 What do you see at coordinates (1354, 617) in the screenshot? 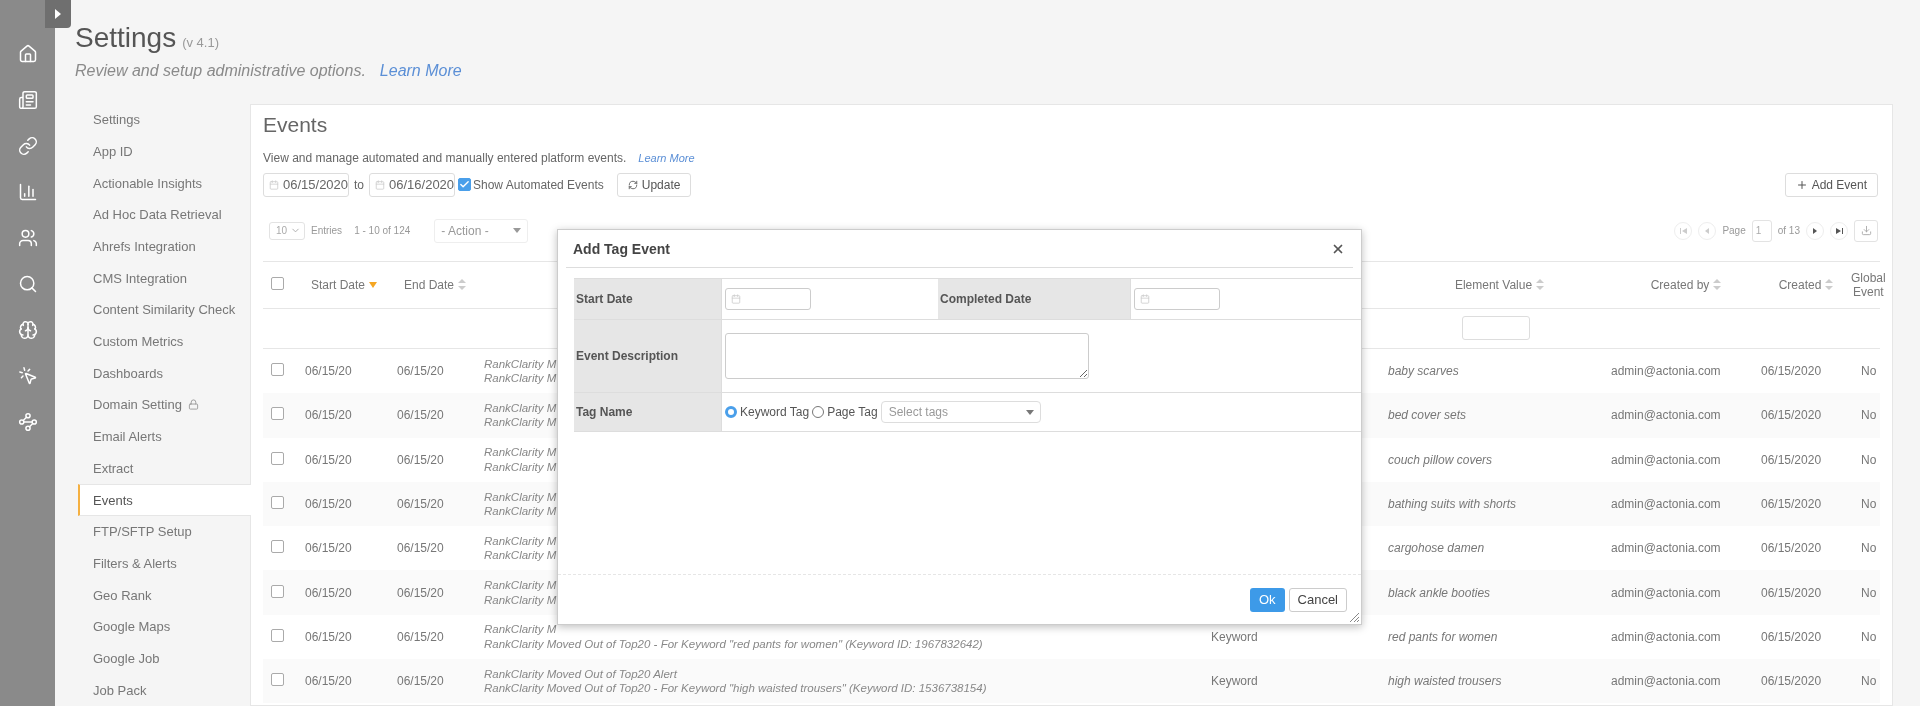
I see `resize-grip-icon` at bounding box center [1354, 617].